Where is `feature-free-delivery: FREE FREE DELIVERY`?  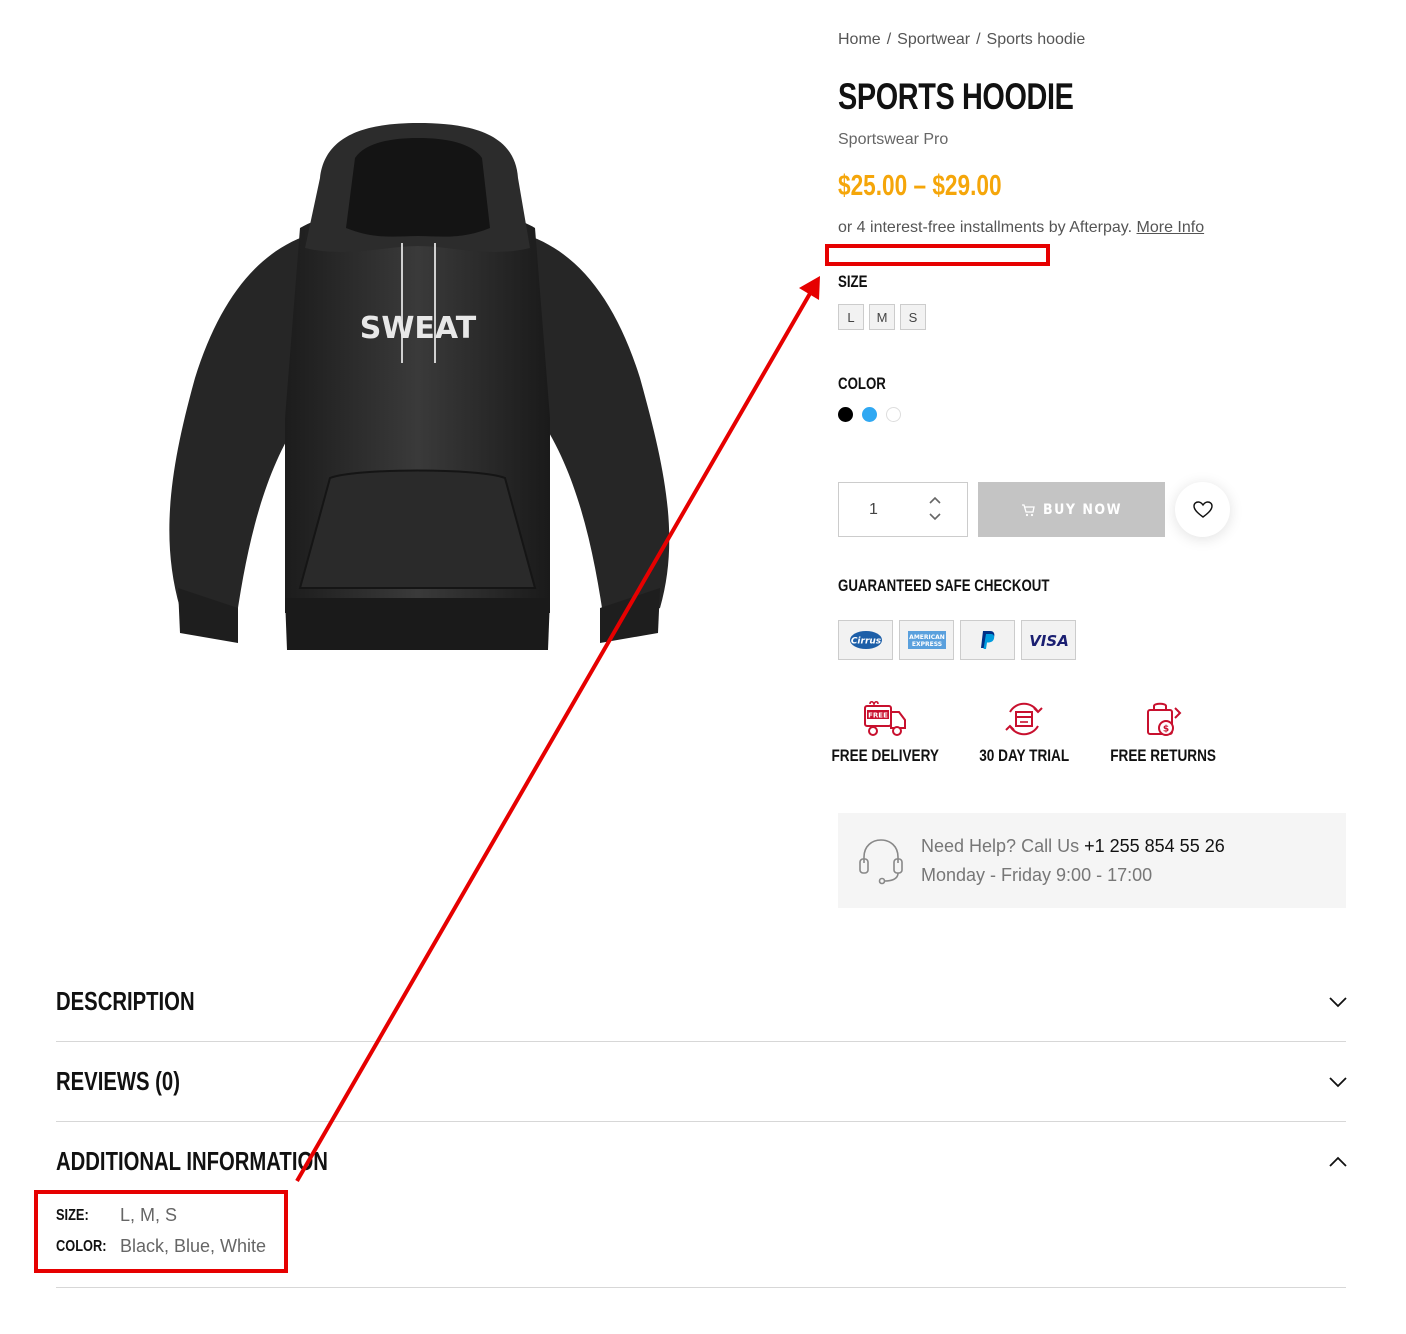 feature-free-delivery: FREE FREE DELIVERY is located at coordinates (885, 733).